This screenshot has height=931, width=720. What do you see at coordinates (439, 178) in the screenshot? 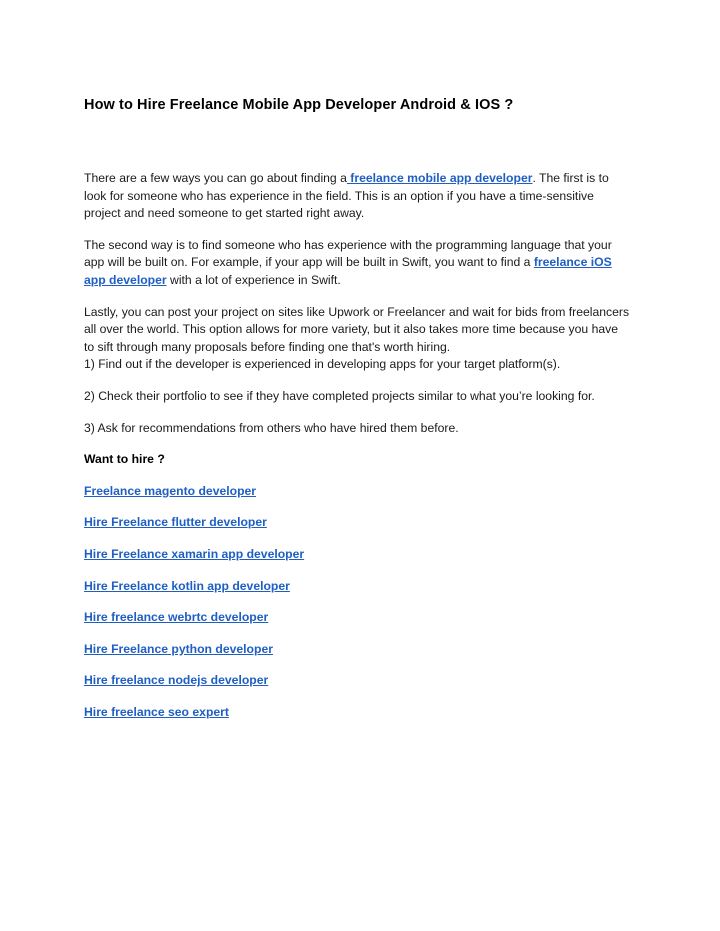
I see `link-freelance-mobile-app-developer: freelance mobile app developer` at bounding box center [439, 178].